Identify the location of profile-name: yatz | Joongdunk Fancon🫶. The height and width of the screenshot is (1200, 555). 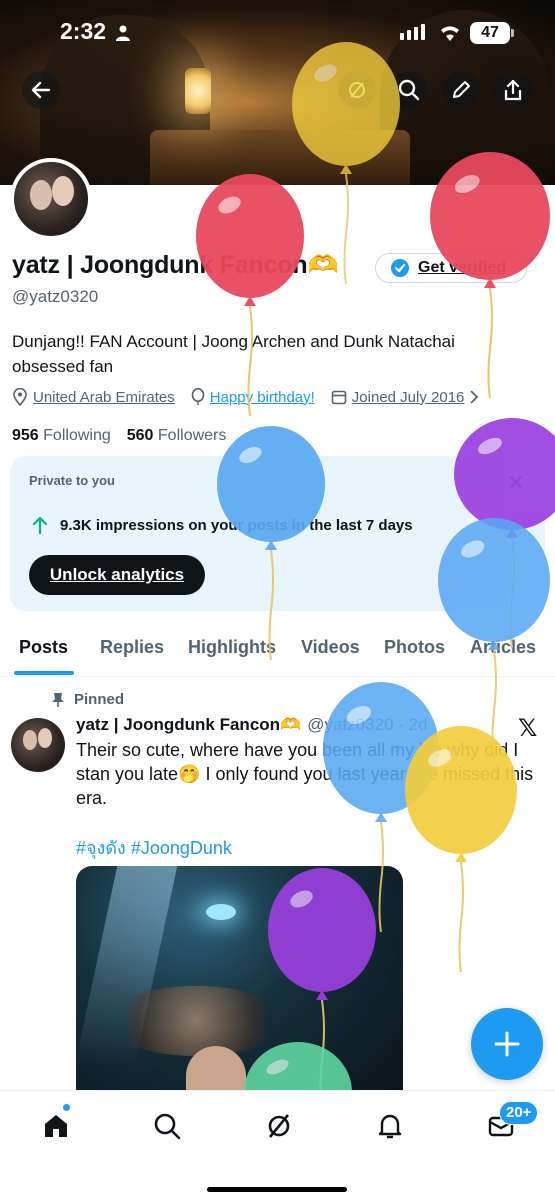
(175, 265).